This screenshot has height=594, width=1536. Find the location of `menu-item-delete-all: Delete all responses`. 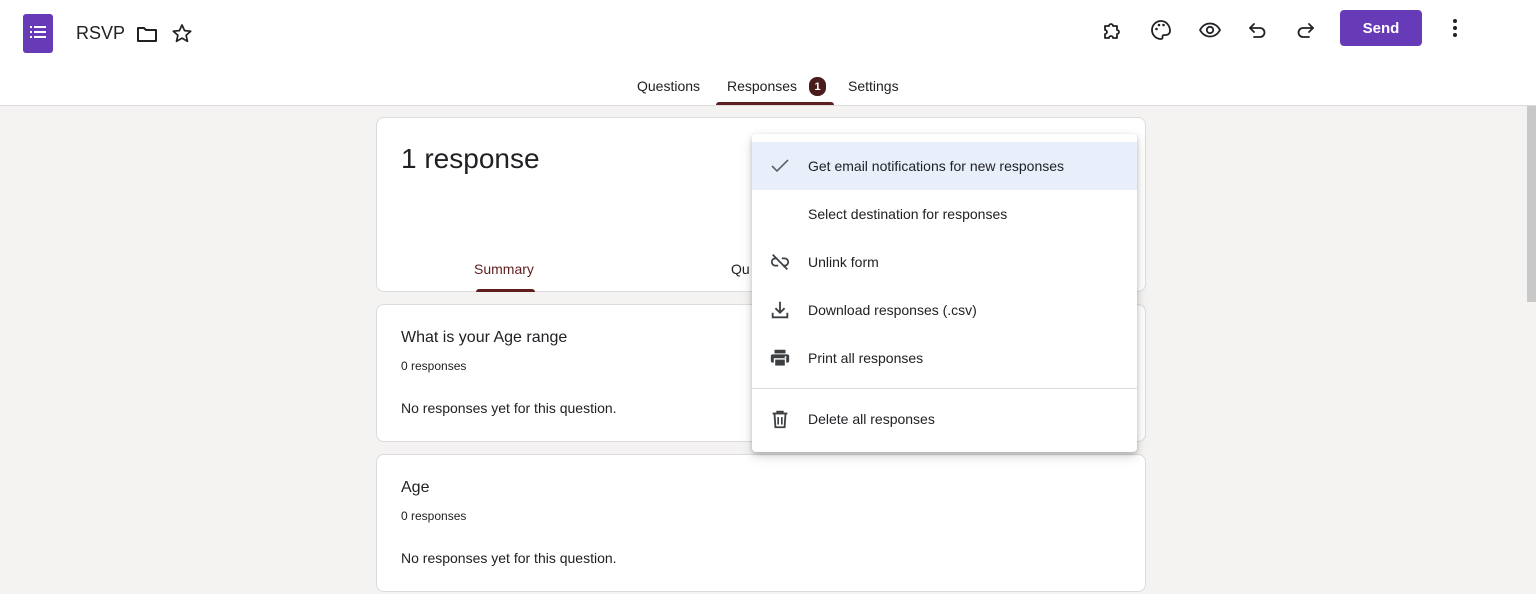

menu-item-delete-all: Delete all responses is located at coordinates (944, 419).